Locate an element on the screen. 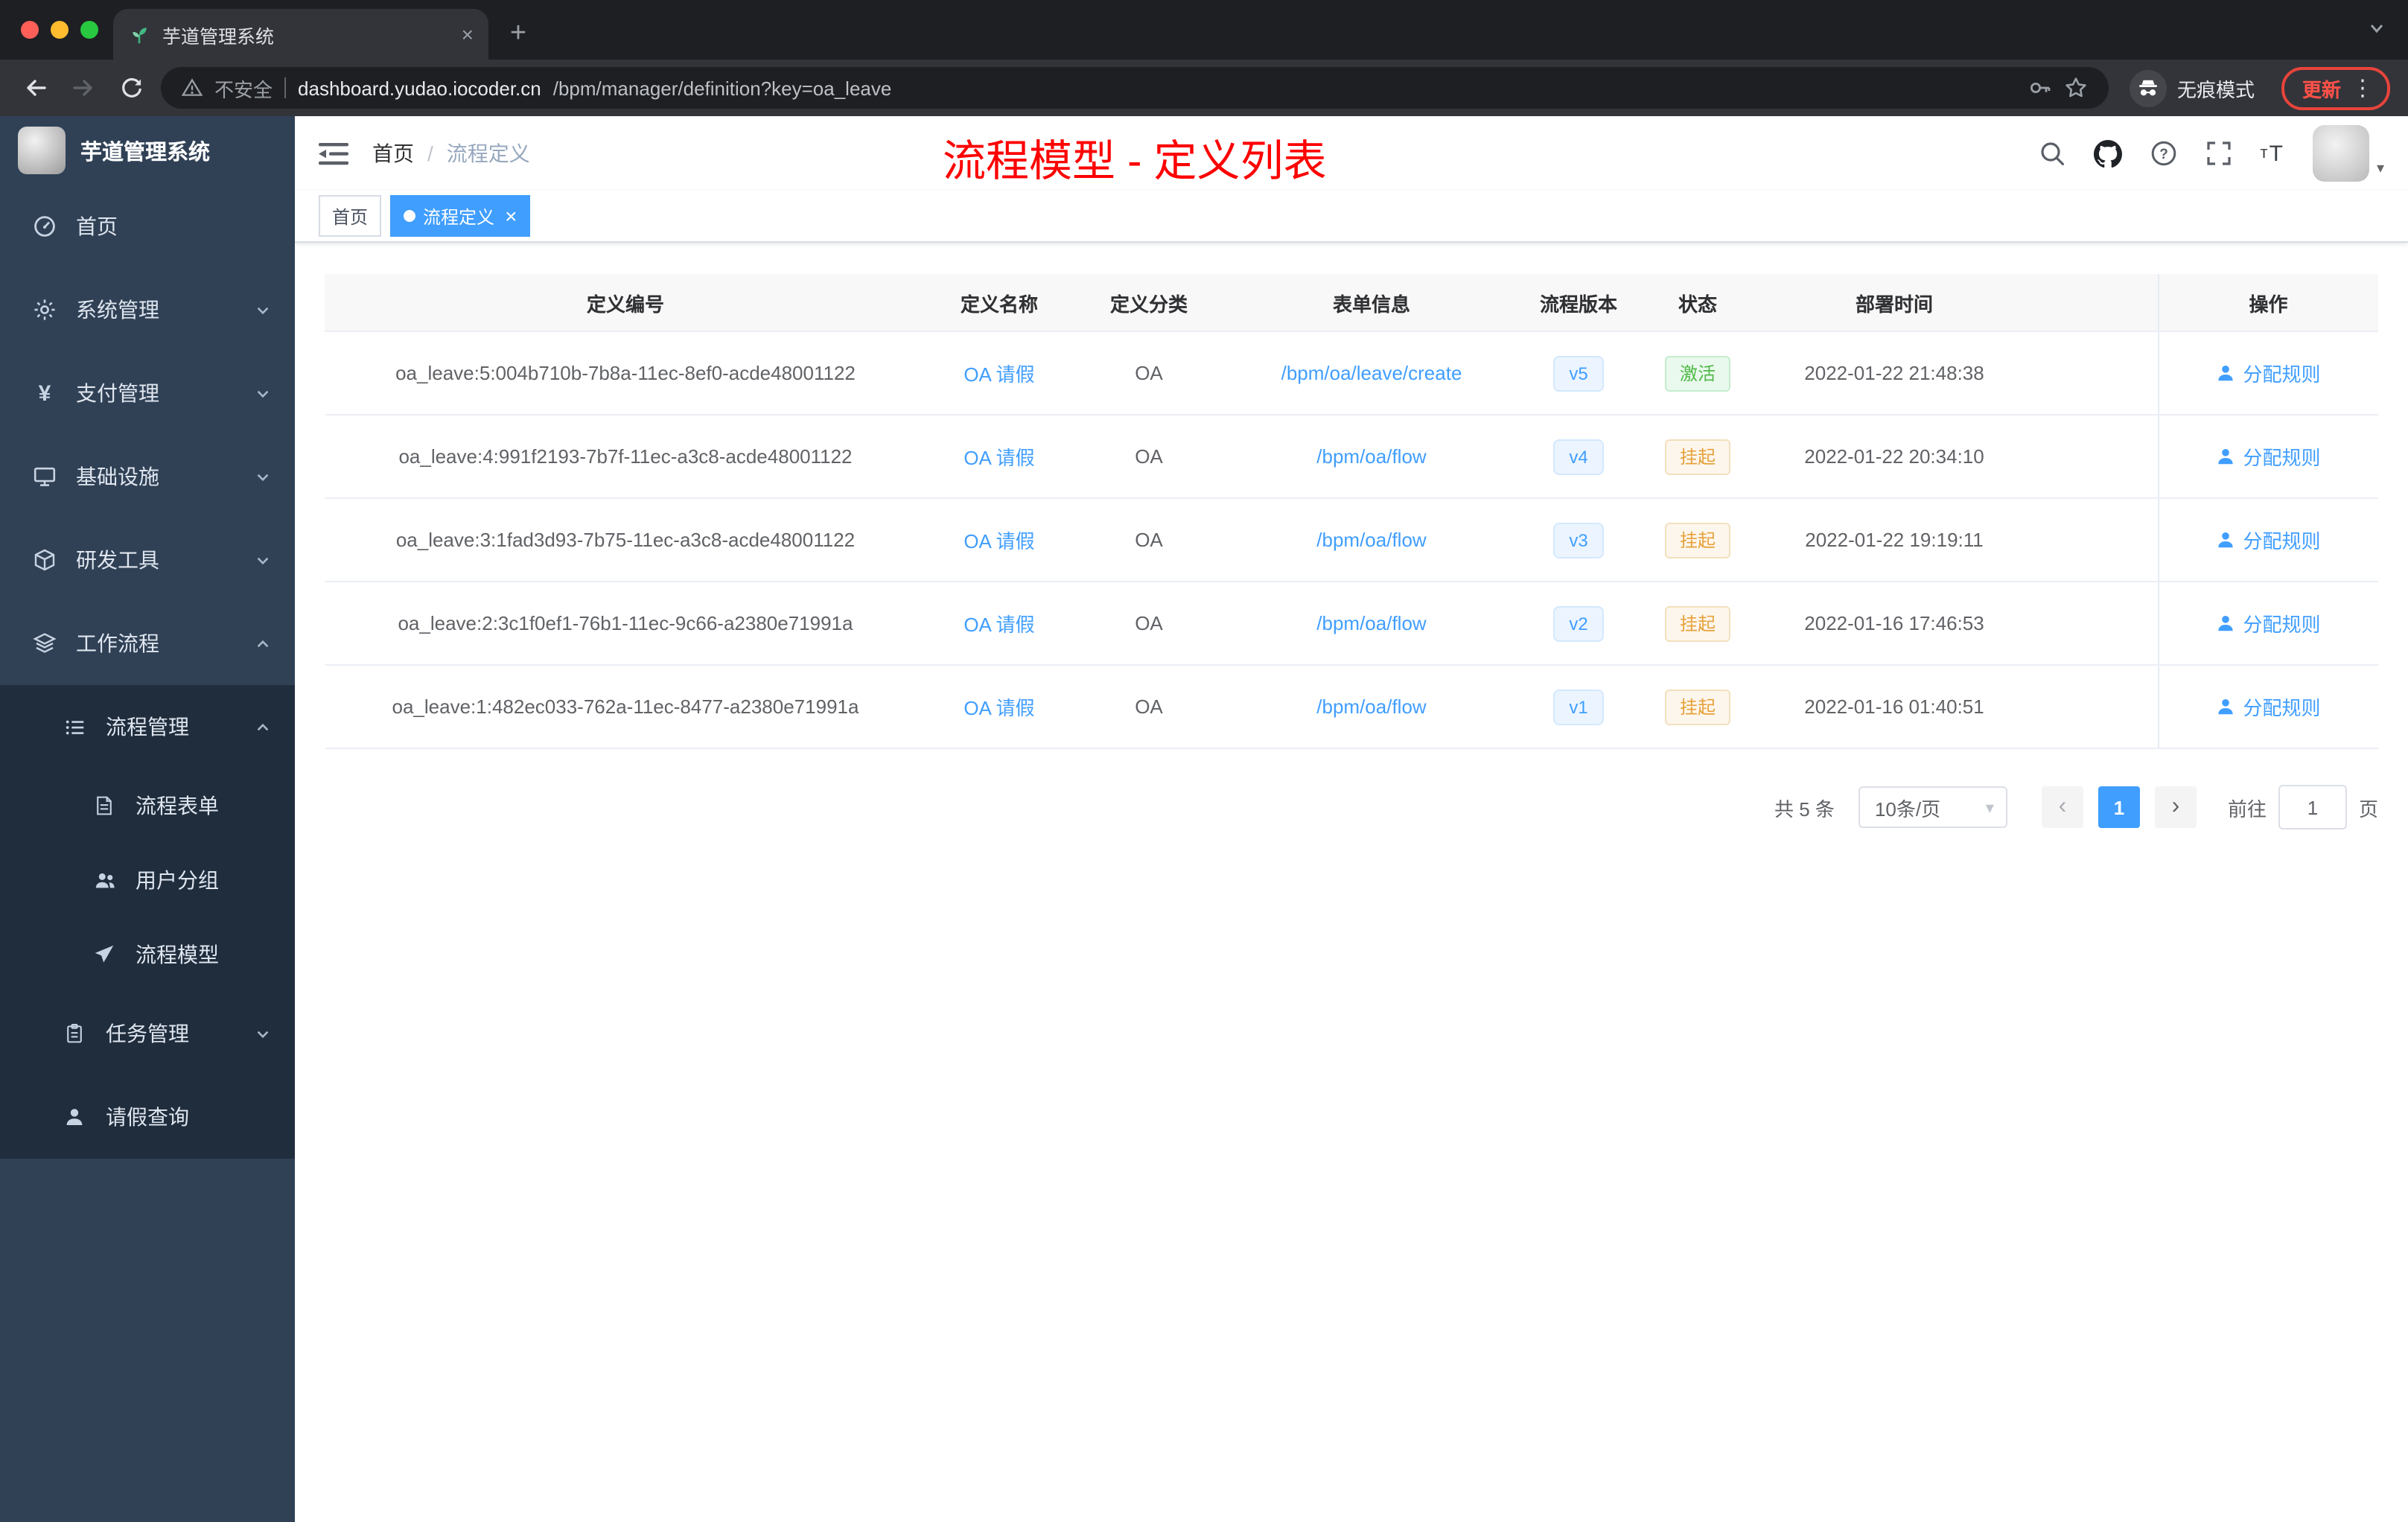  sidebar-item-label: 流程管理 is located at coordinates (147, 727).